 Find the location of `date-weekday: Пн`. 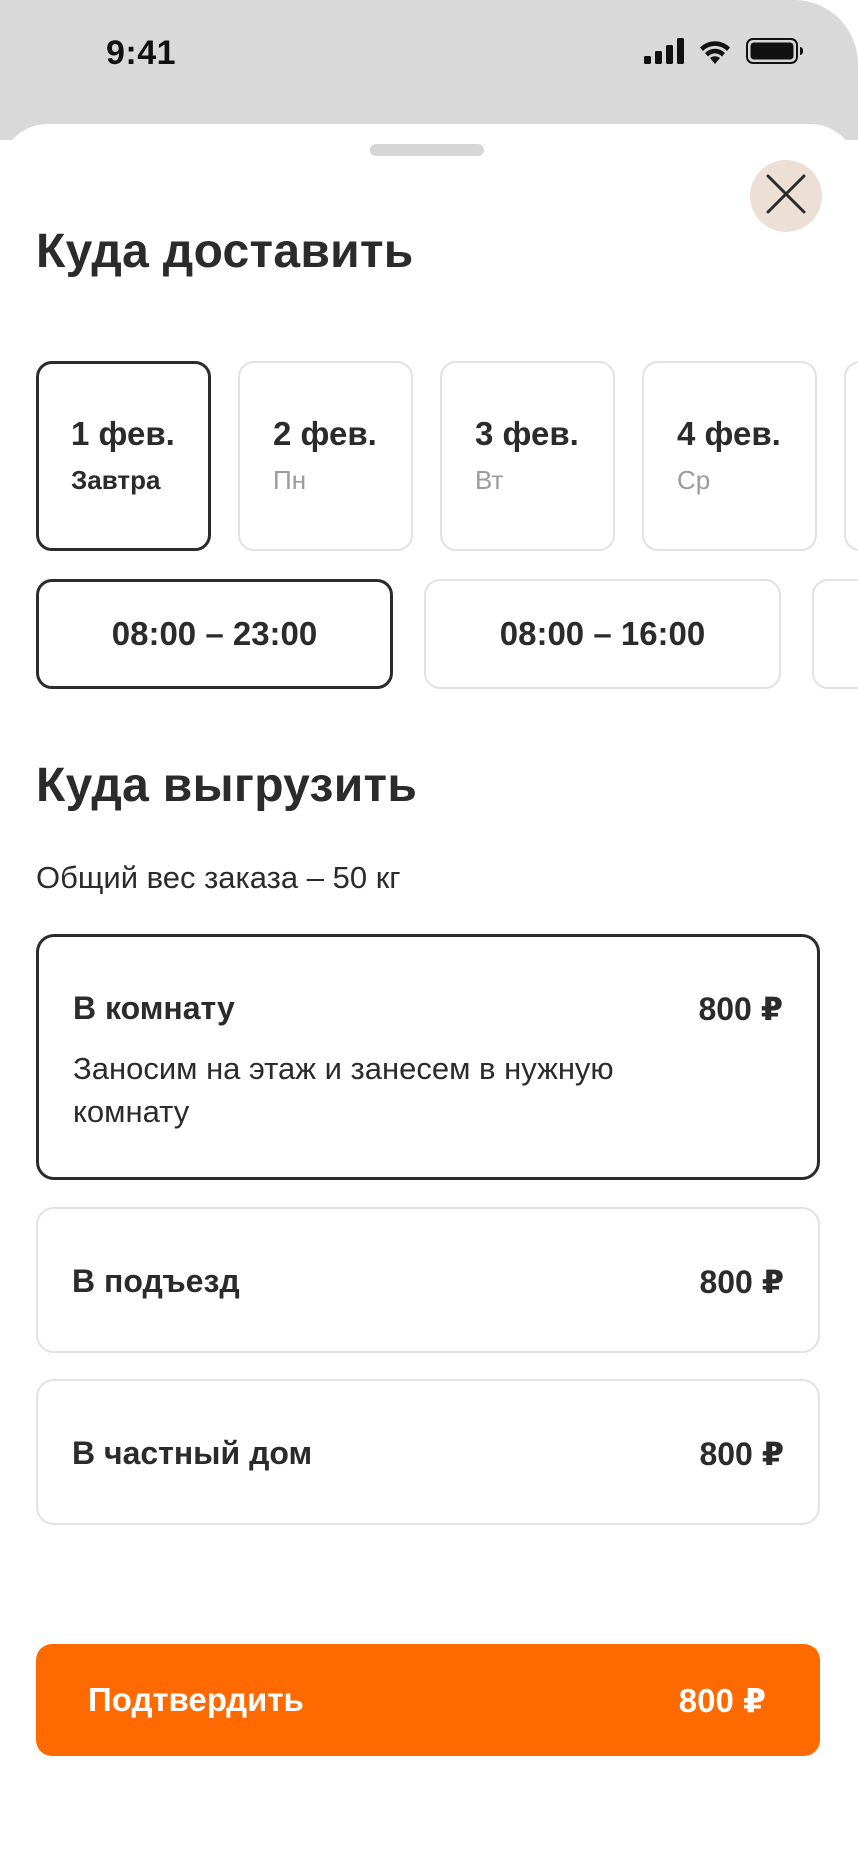

date-weekday: Пн is located at coordinates (290, 480).